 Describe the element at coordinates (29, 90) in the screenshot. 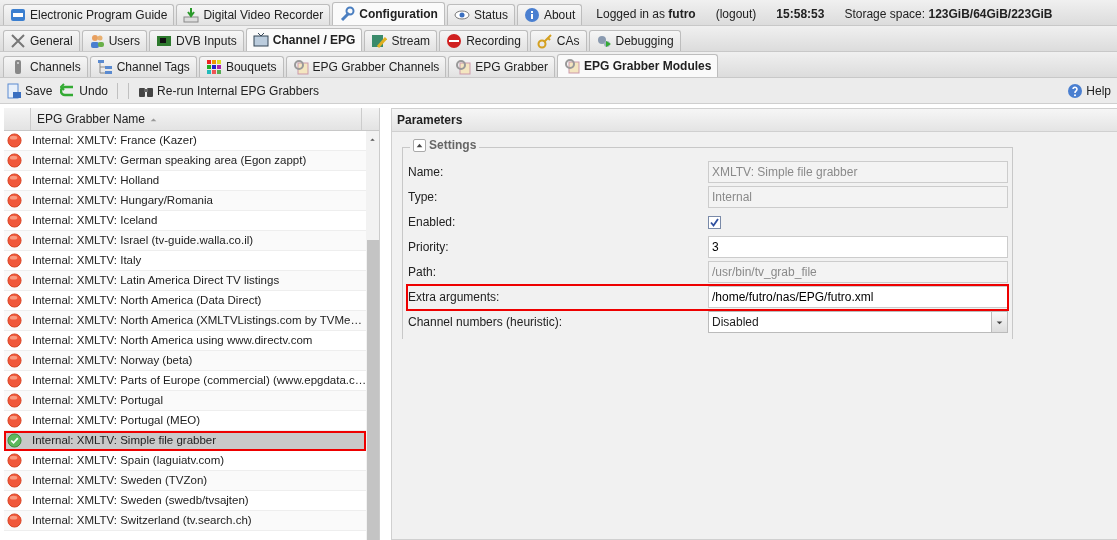

I see `toolbar-button: Save` at that location.